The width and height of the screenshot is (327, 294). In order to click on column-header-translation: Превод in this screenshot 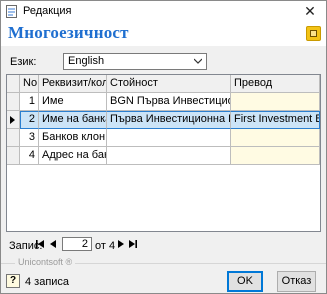, I will do `click(275, 84)`.